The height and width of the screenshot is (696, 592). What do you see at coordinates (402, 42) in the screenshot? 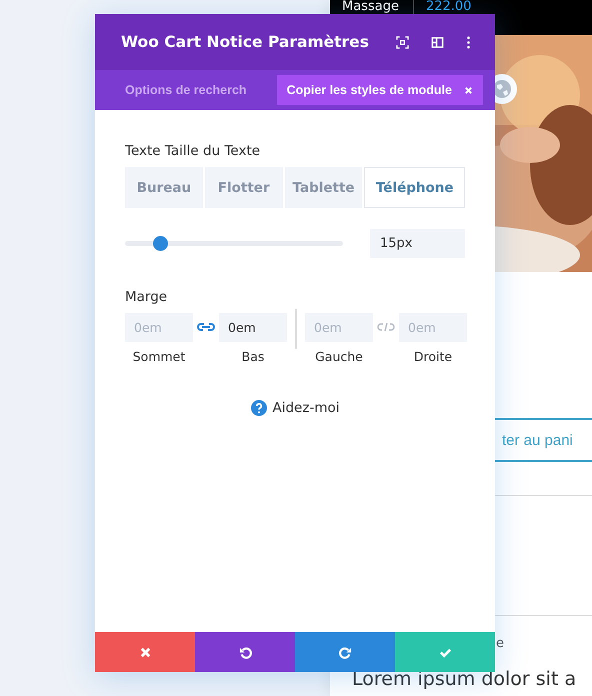
I see `fullscreen-icon` at bounding box center [402, 42].